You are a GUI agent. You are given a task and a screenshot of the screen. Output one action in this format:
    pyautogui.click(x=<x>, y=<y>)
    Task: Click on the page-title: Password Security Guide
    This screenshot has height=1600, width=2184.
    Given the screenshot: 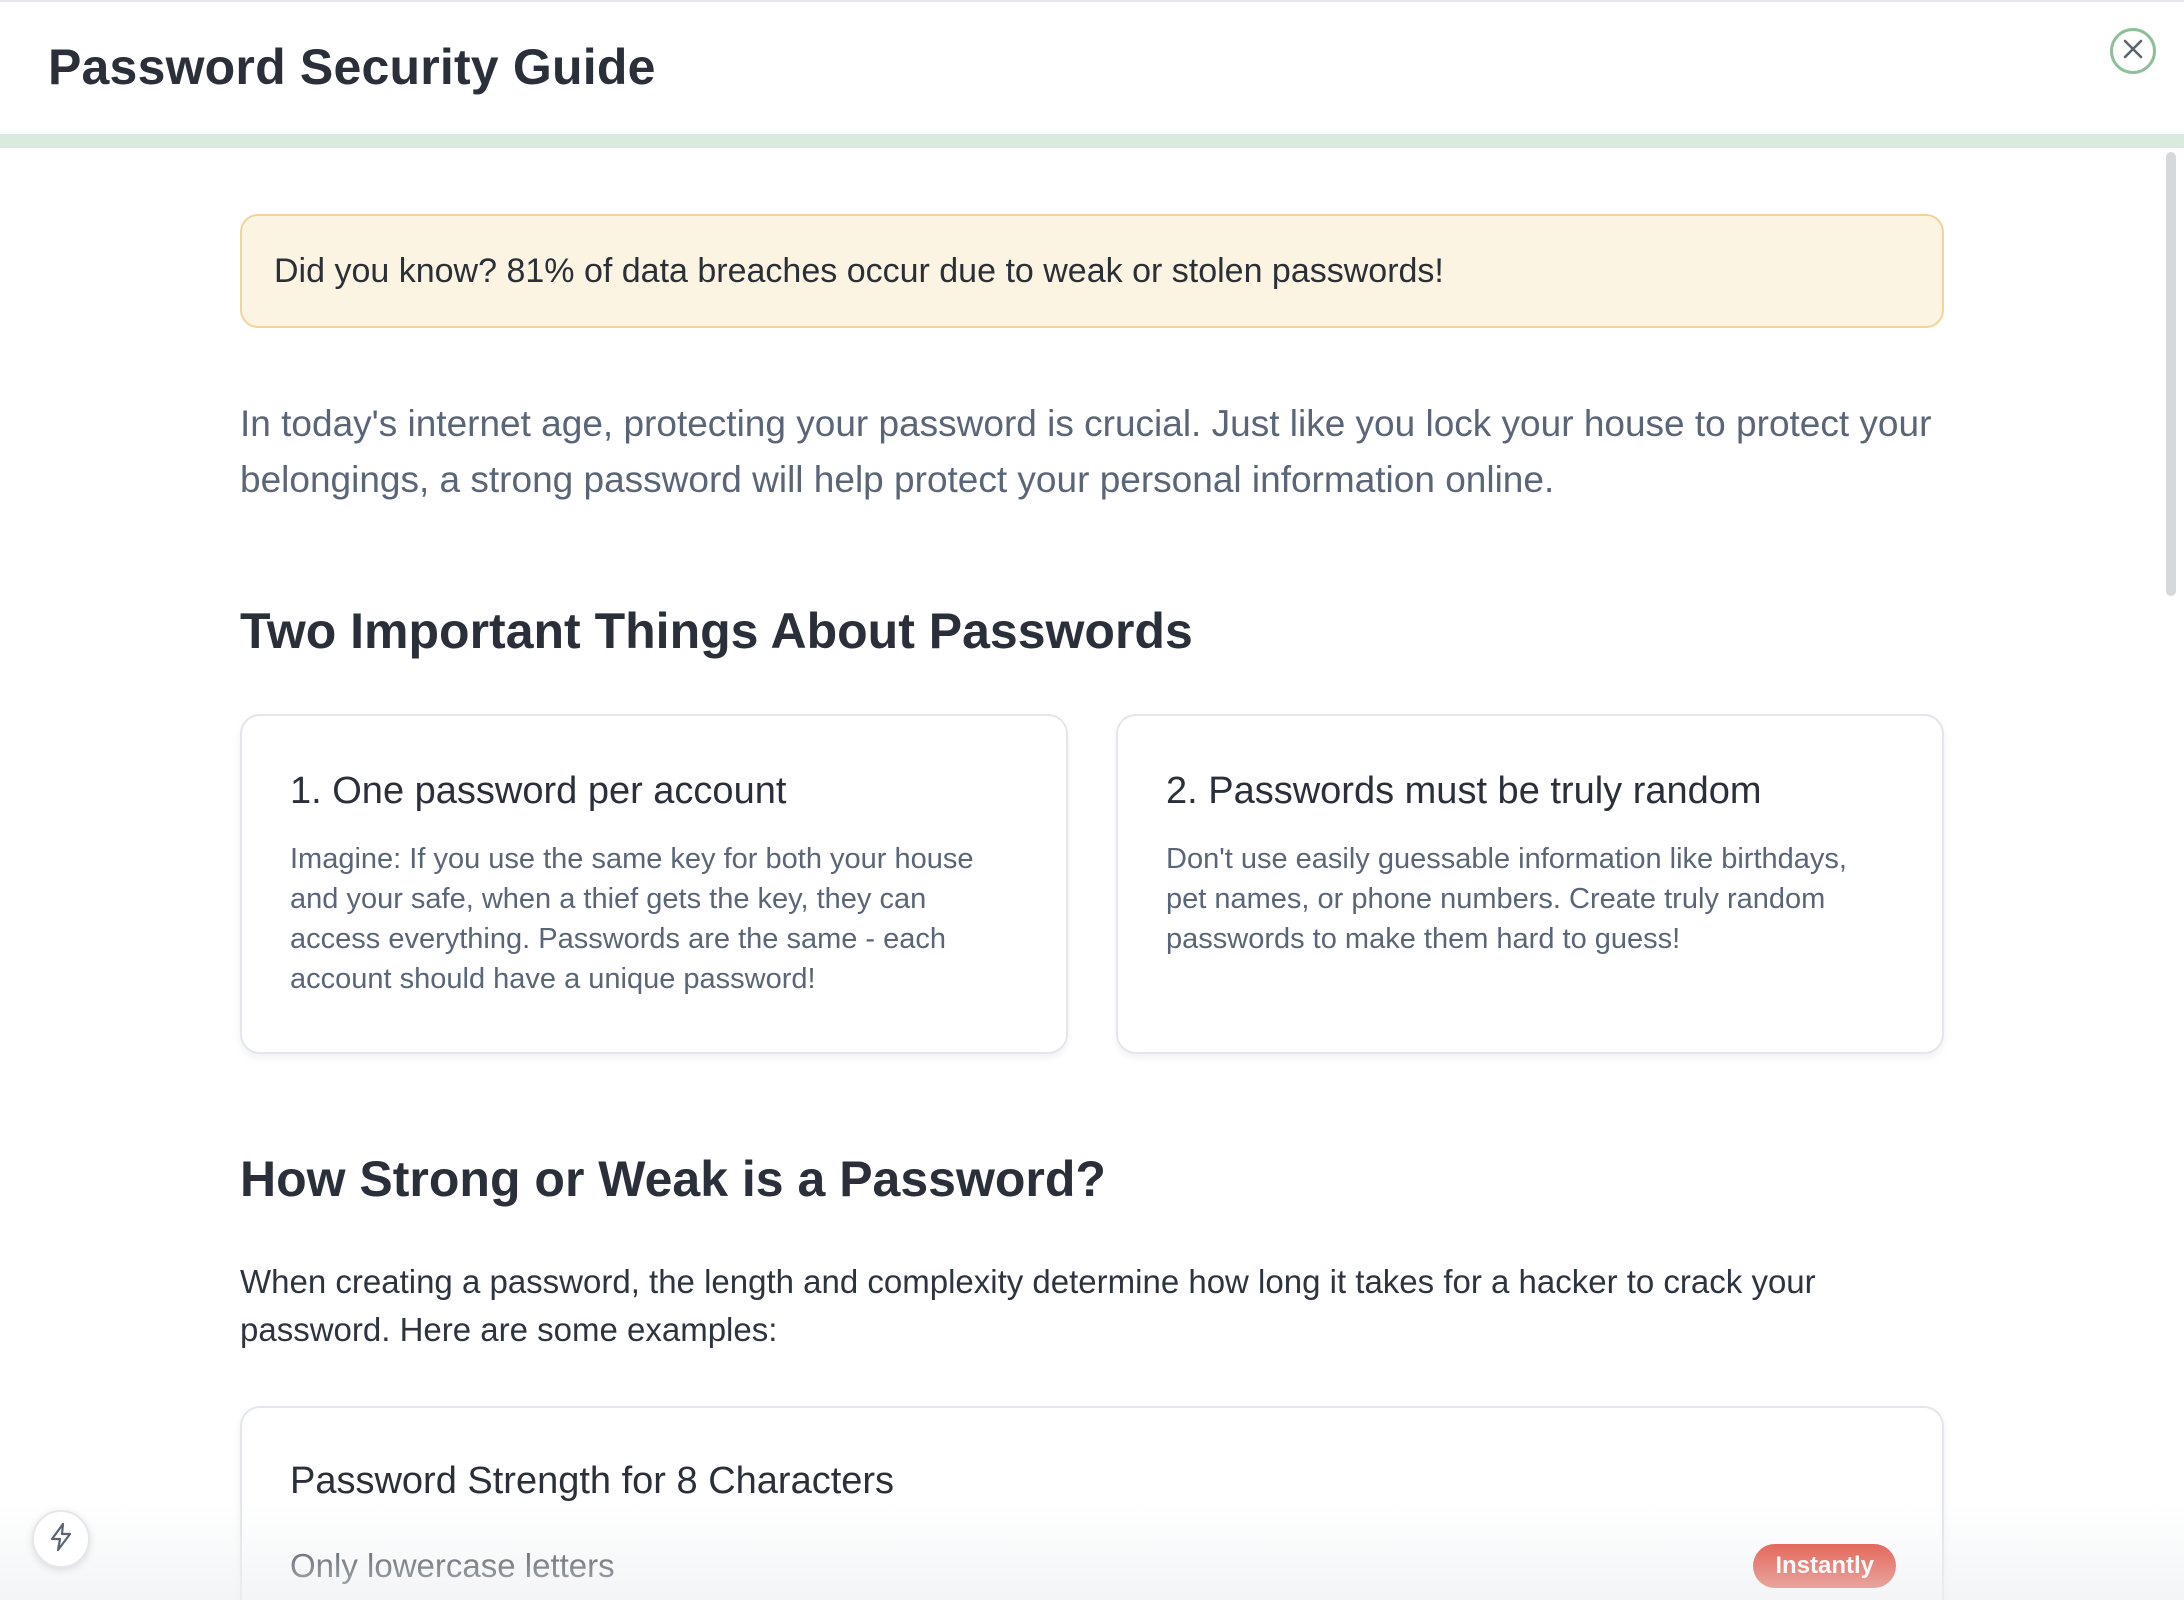 What is the action you would take?
    pyautogui.click(x=352, y=67)
    